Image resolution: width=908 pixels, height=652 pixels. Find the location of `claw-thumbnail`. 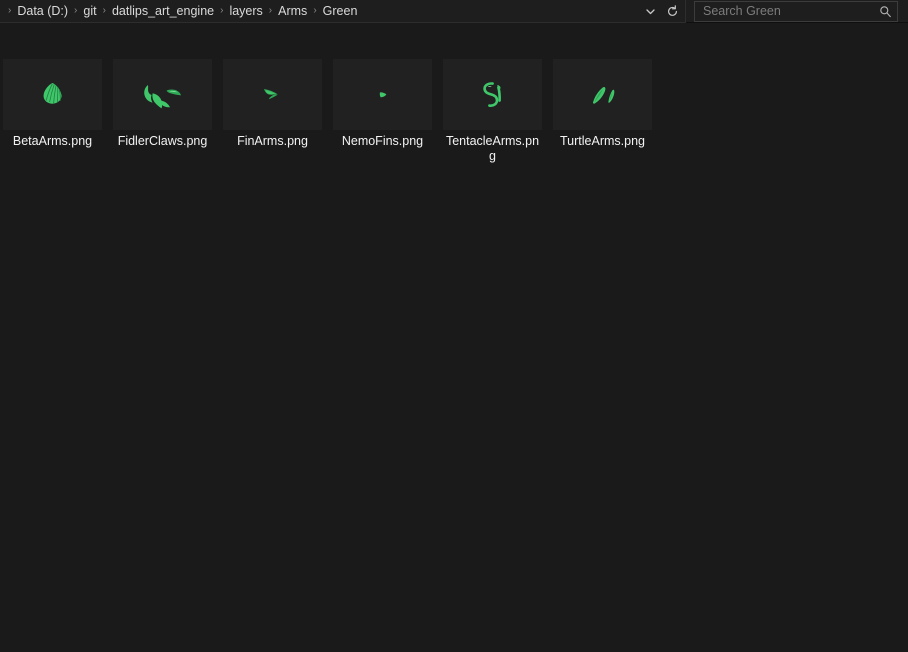

claw-thumbnail is located at coordinates (162, 94).